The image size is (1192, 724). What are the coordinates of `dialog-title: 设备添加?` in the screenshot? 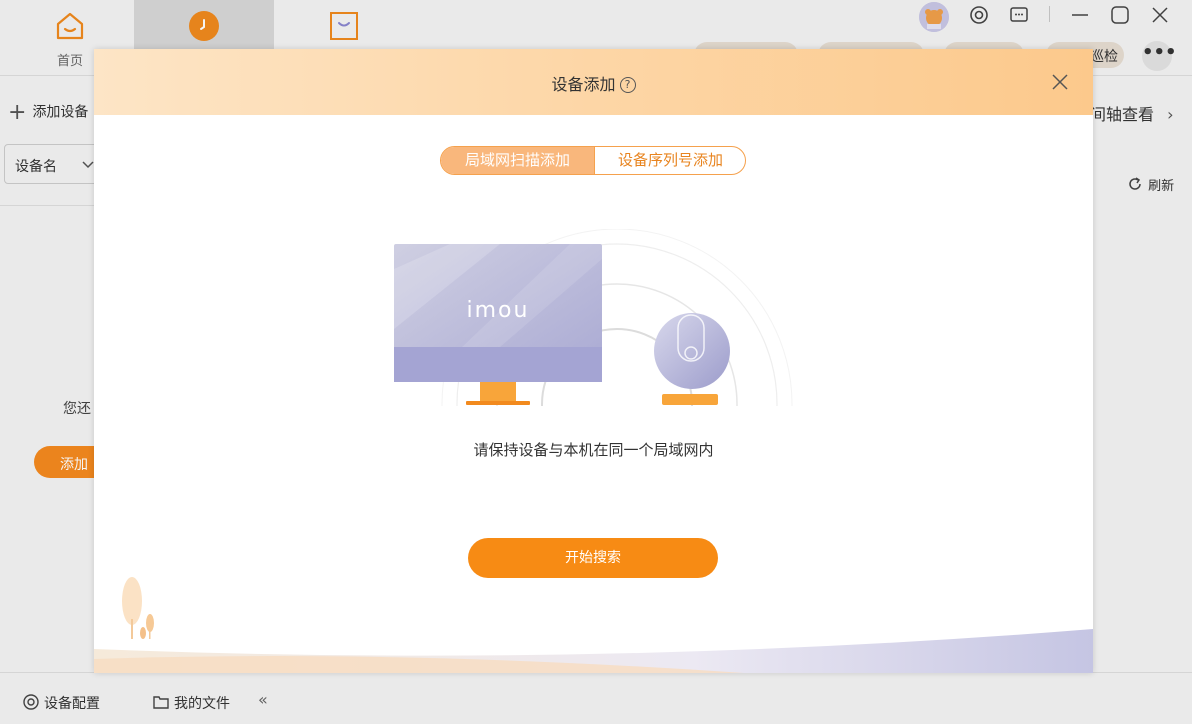 It's located at (593, 83).